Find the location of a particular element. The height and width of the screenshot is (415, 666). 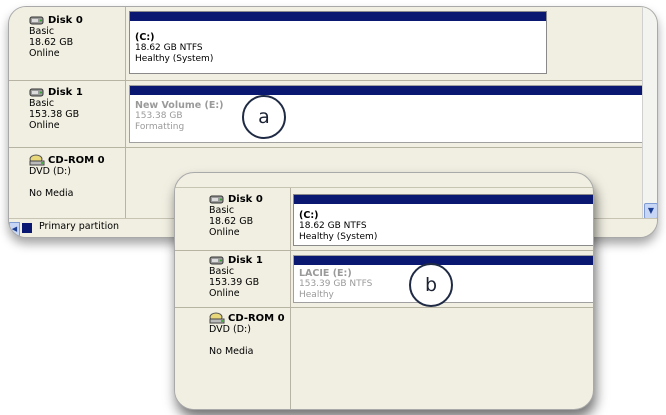

legend-primary-partition: Primary partition is located at coordinates (79, 226).